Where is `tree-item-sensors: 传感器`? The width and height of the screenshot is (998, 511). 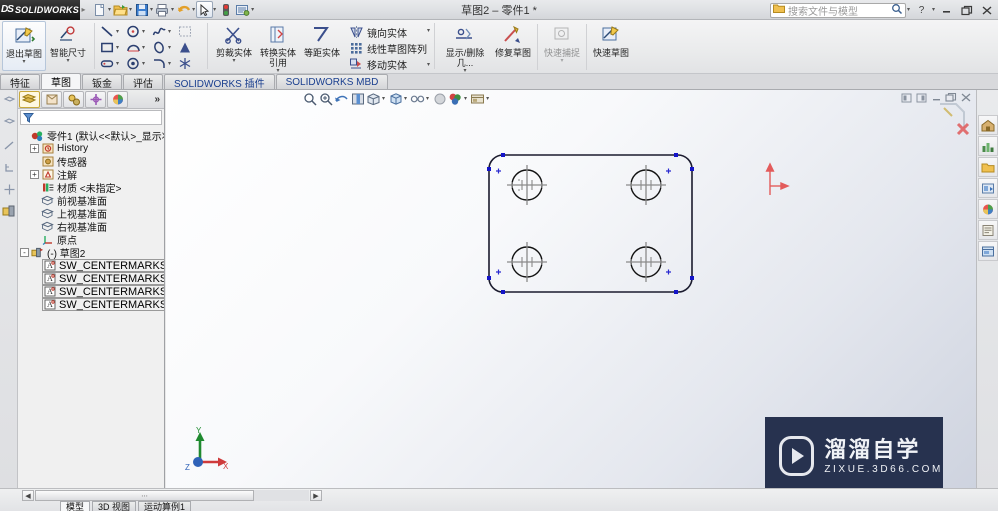 tree-item-sensors: 传感器 is located at coordinates (92, 162).